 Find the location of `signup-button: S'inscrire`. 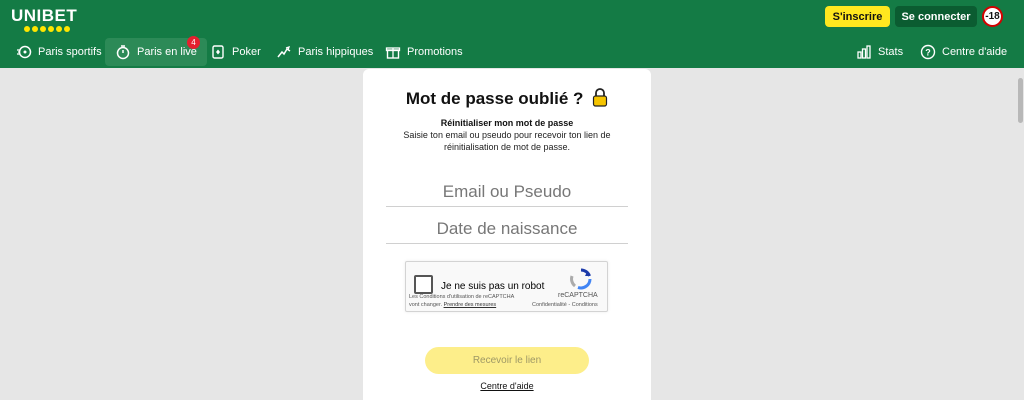

signup-button: S'inscrire is located at coordinates (857, 16).